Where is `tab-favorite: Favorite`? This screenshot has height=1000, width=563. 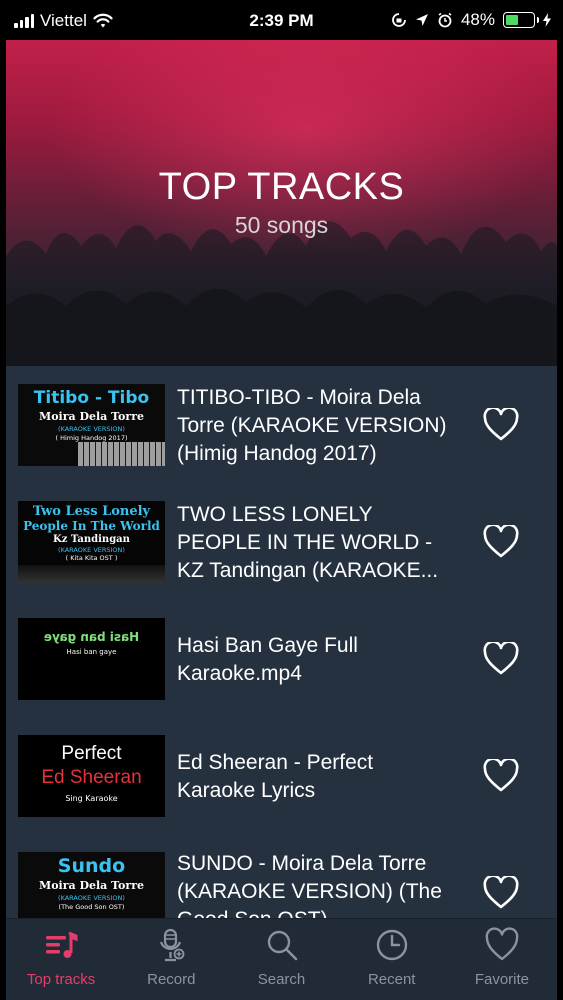 tab-favorite: Favorite is located at coordinates (502, 959).